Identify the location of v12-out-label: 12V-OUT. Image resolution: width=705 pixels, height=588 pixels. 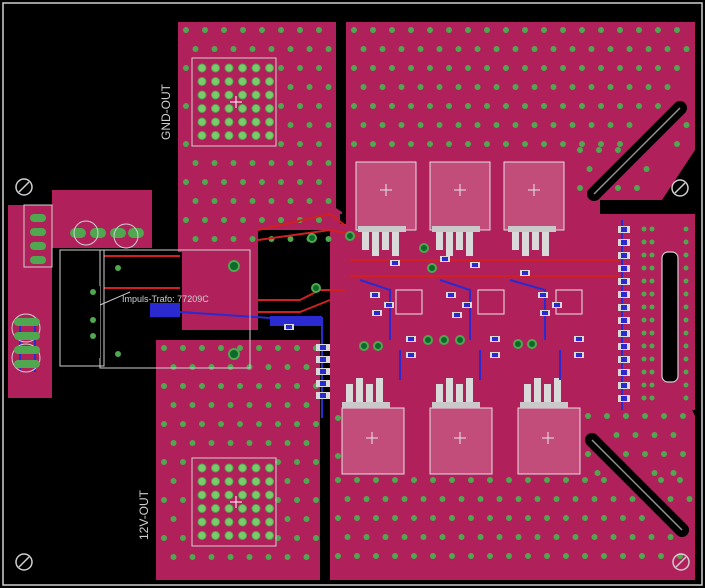
(144, 514).